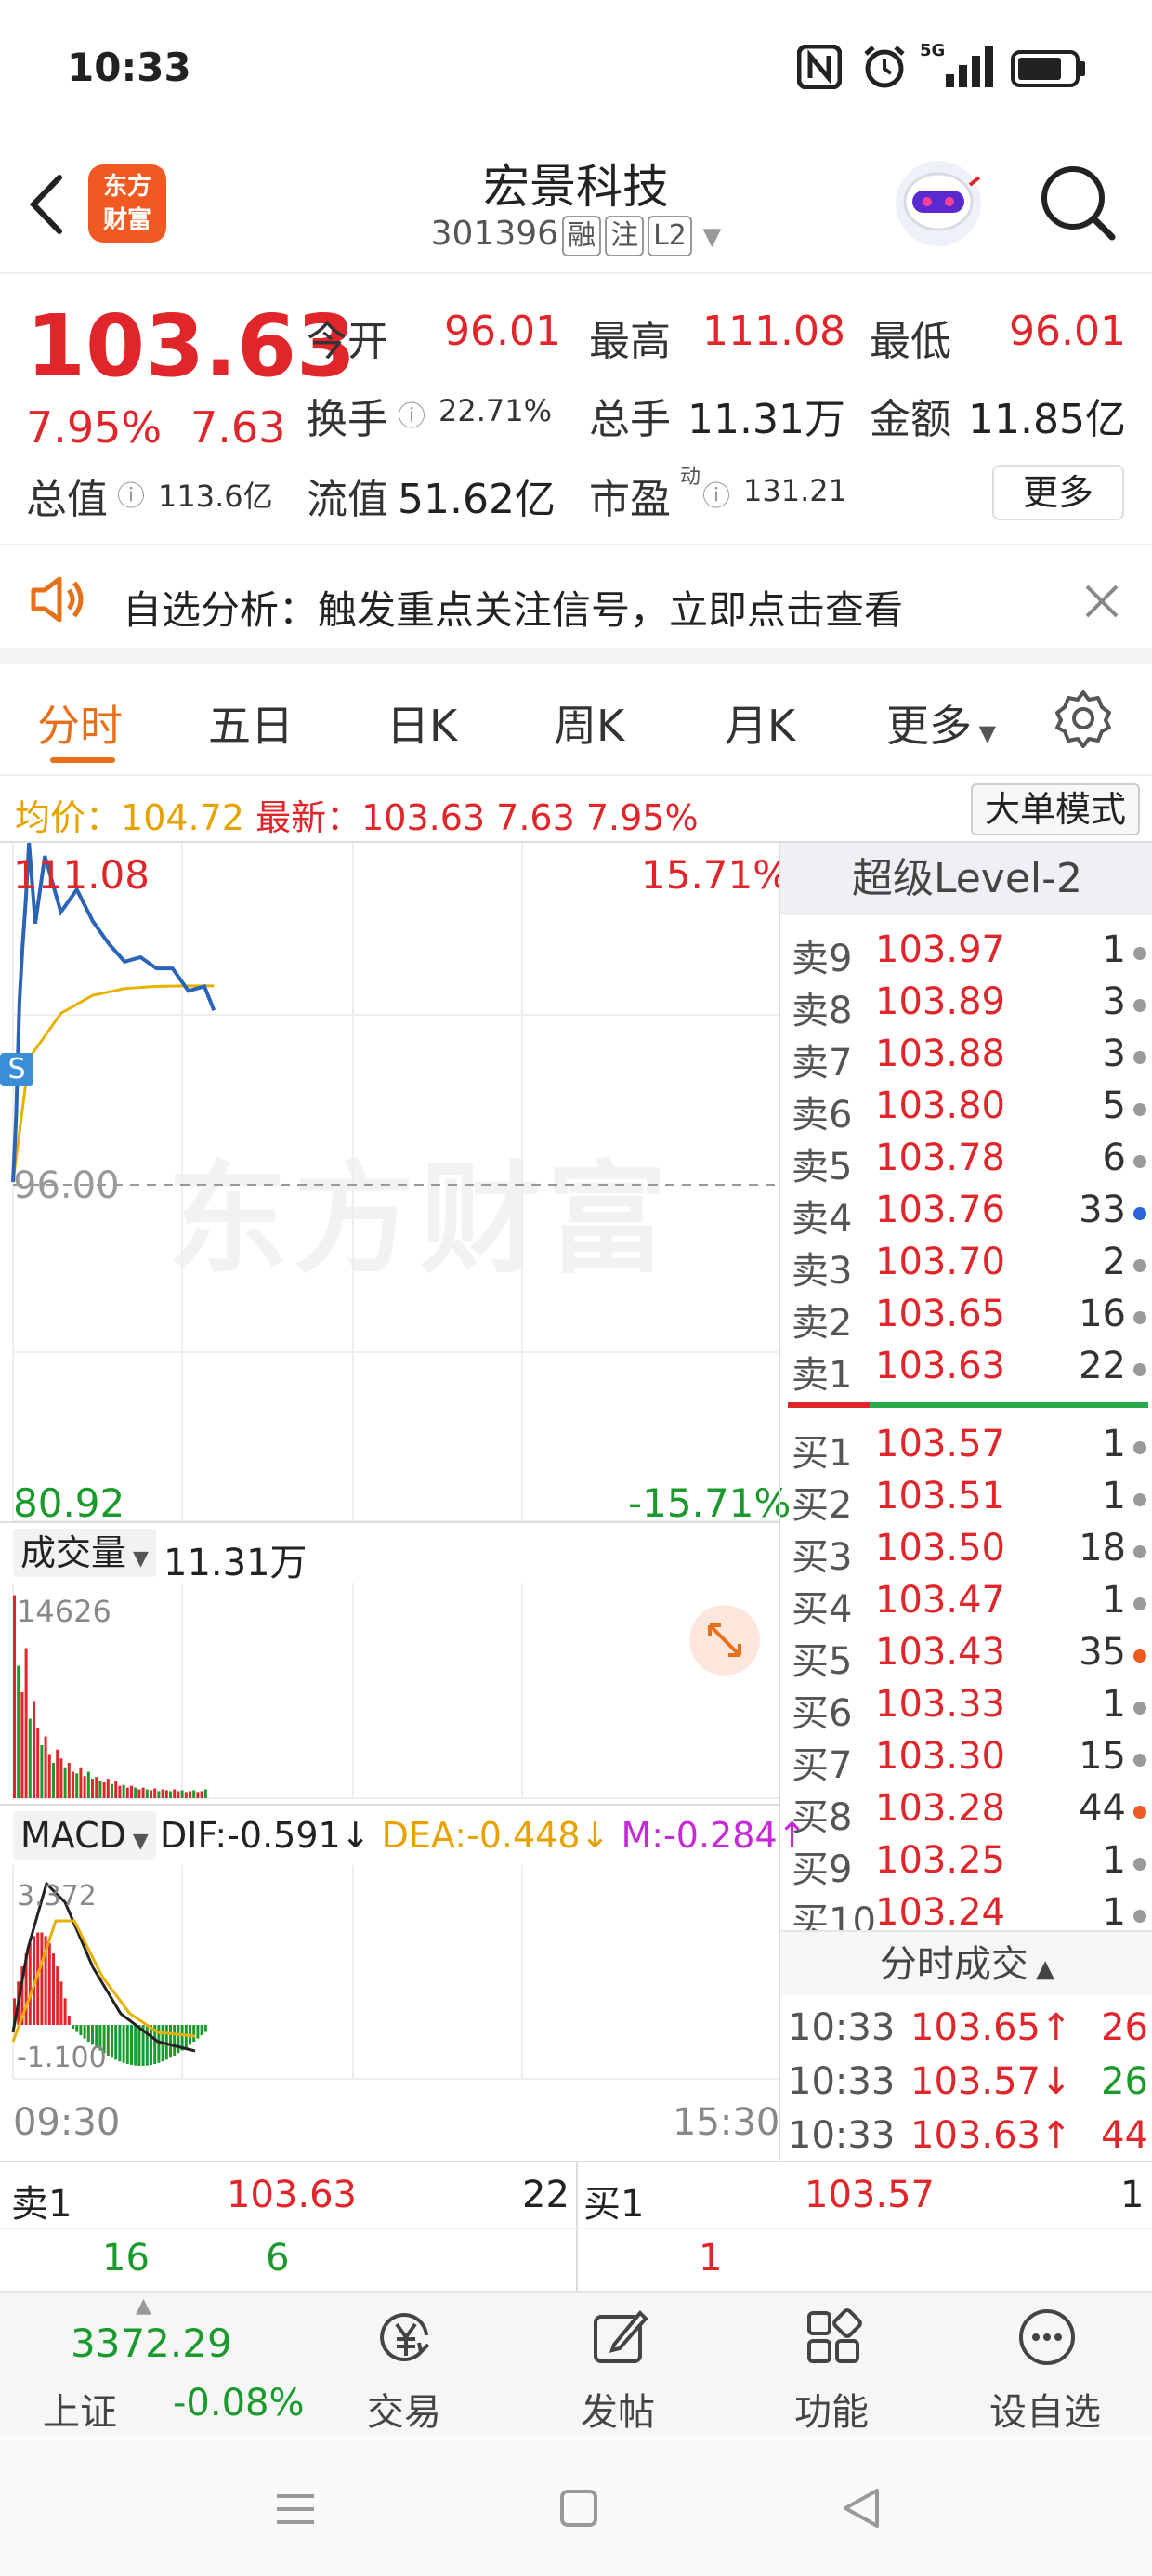 This screenshot has height=2576, width=1152. I want to click on ask-row: 卖7 103.88 3, so click(969, 1058).